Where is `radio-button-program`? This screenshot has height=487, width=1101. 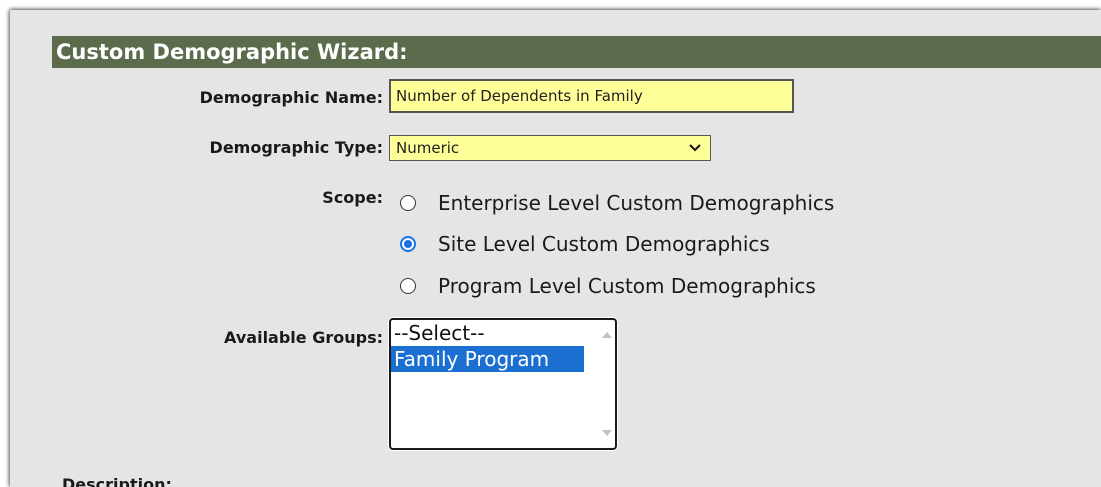 radio-button-program is located at coordinates (408, 286).